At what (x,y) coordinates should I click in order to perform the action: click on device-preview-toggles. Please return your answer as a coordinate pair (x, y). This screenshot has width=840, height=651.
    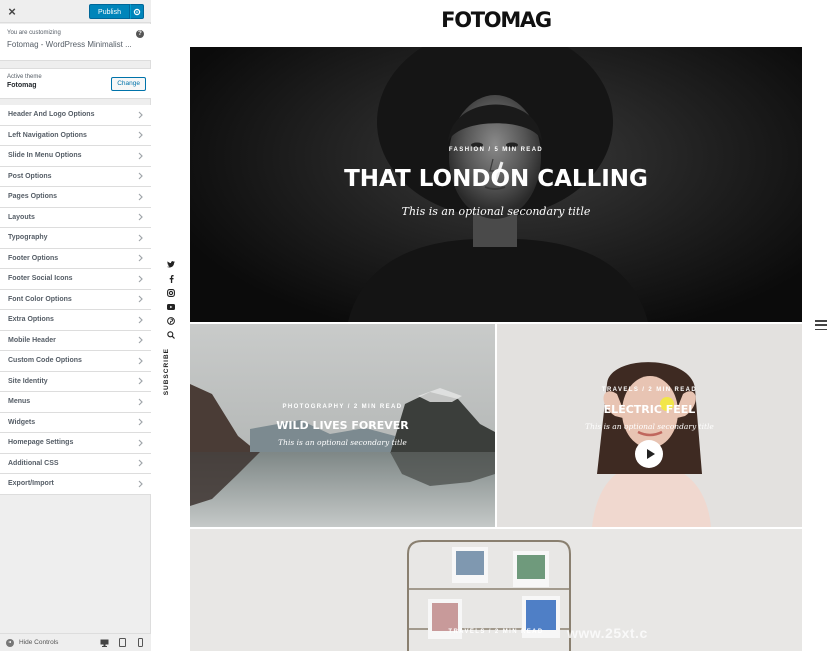
    Looking at the image, I should click on (122, 642).